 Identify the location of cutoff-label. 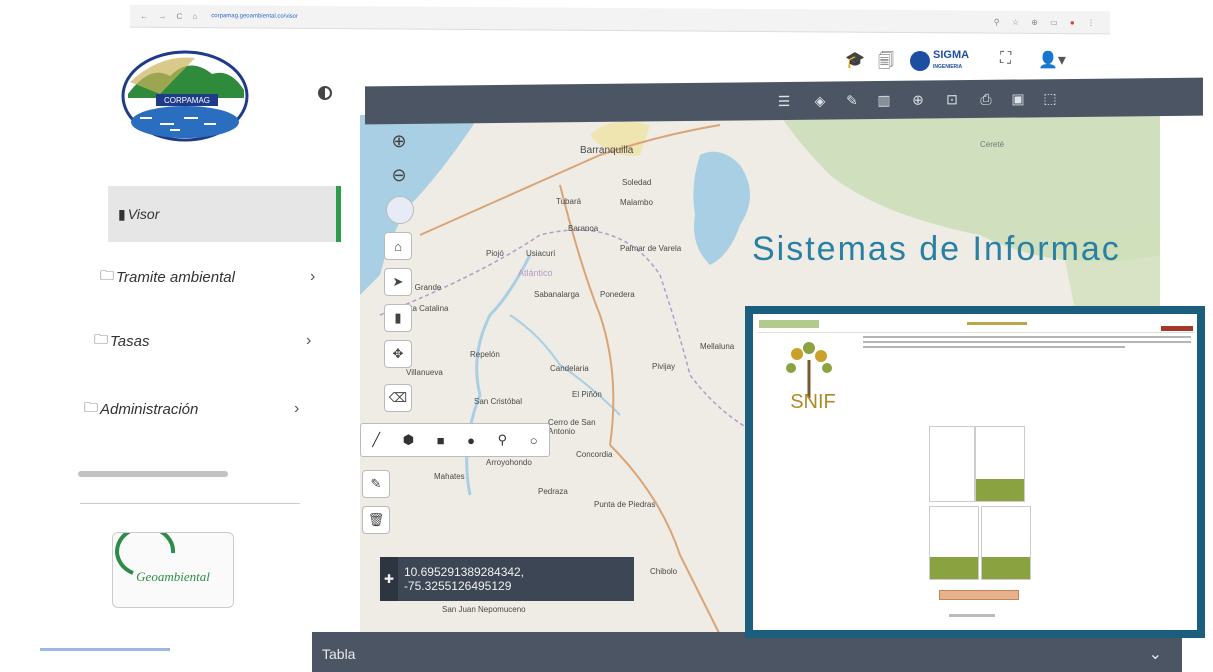
(153, 474).